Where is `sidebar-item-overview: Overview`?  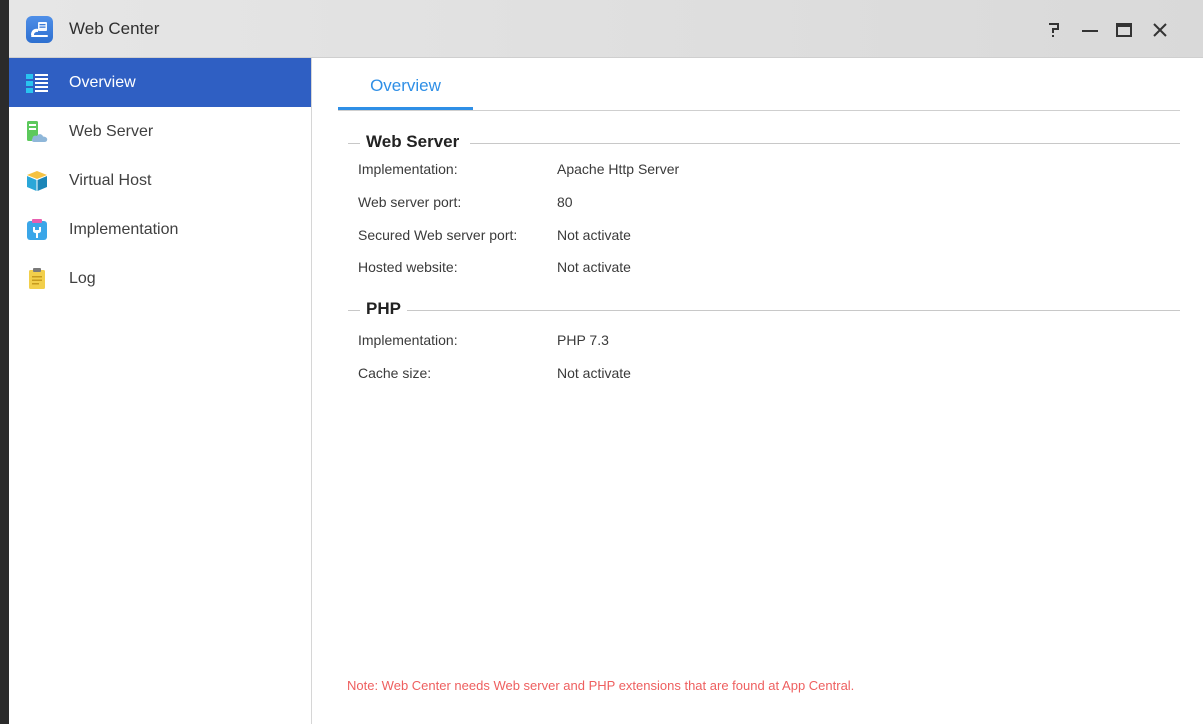
sidebar-item-overview: Overview is located at coordinates (160, 82).